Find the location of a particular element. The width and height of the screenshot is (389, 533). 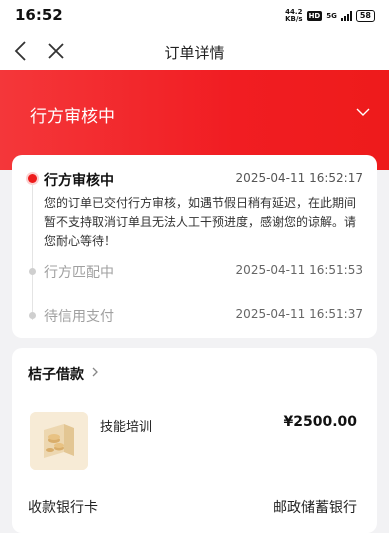

status-time: 16:52 is located at coordinates (39, 15).